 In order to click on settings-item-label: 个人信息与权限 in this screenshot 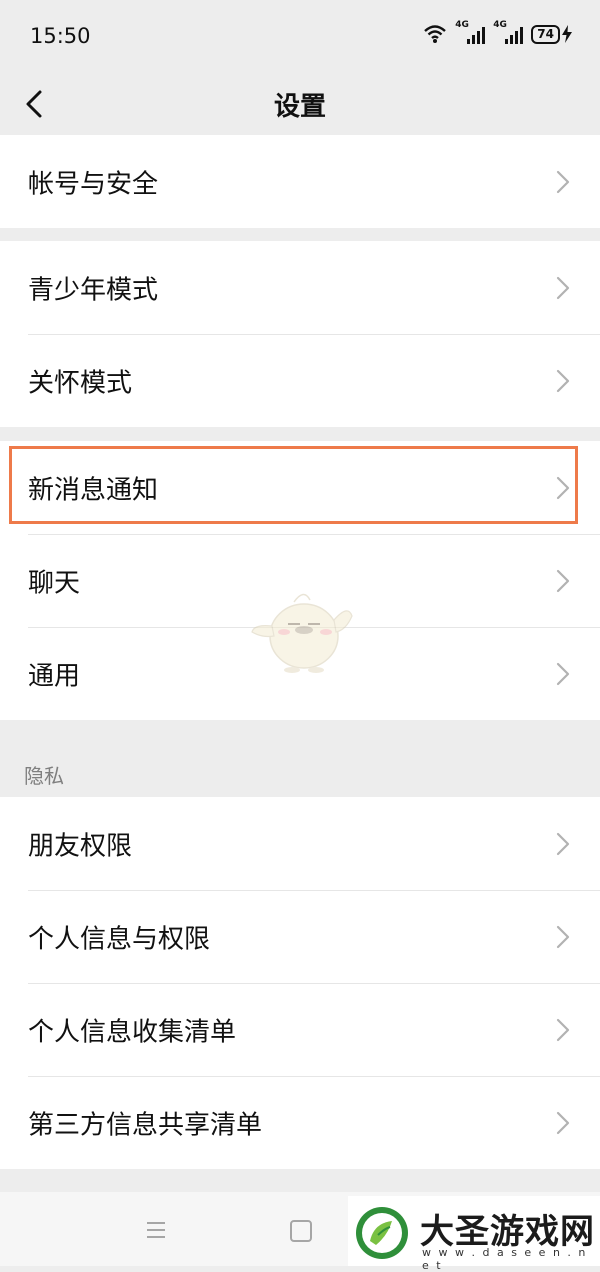, I will do `click(119, 939)`.